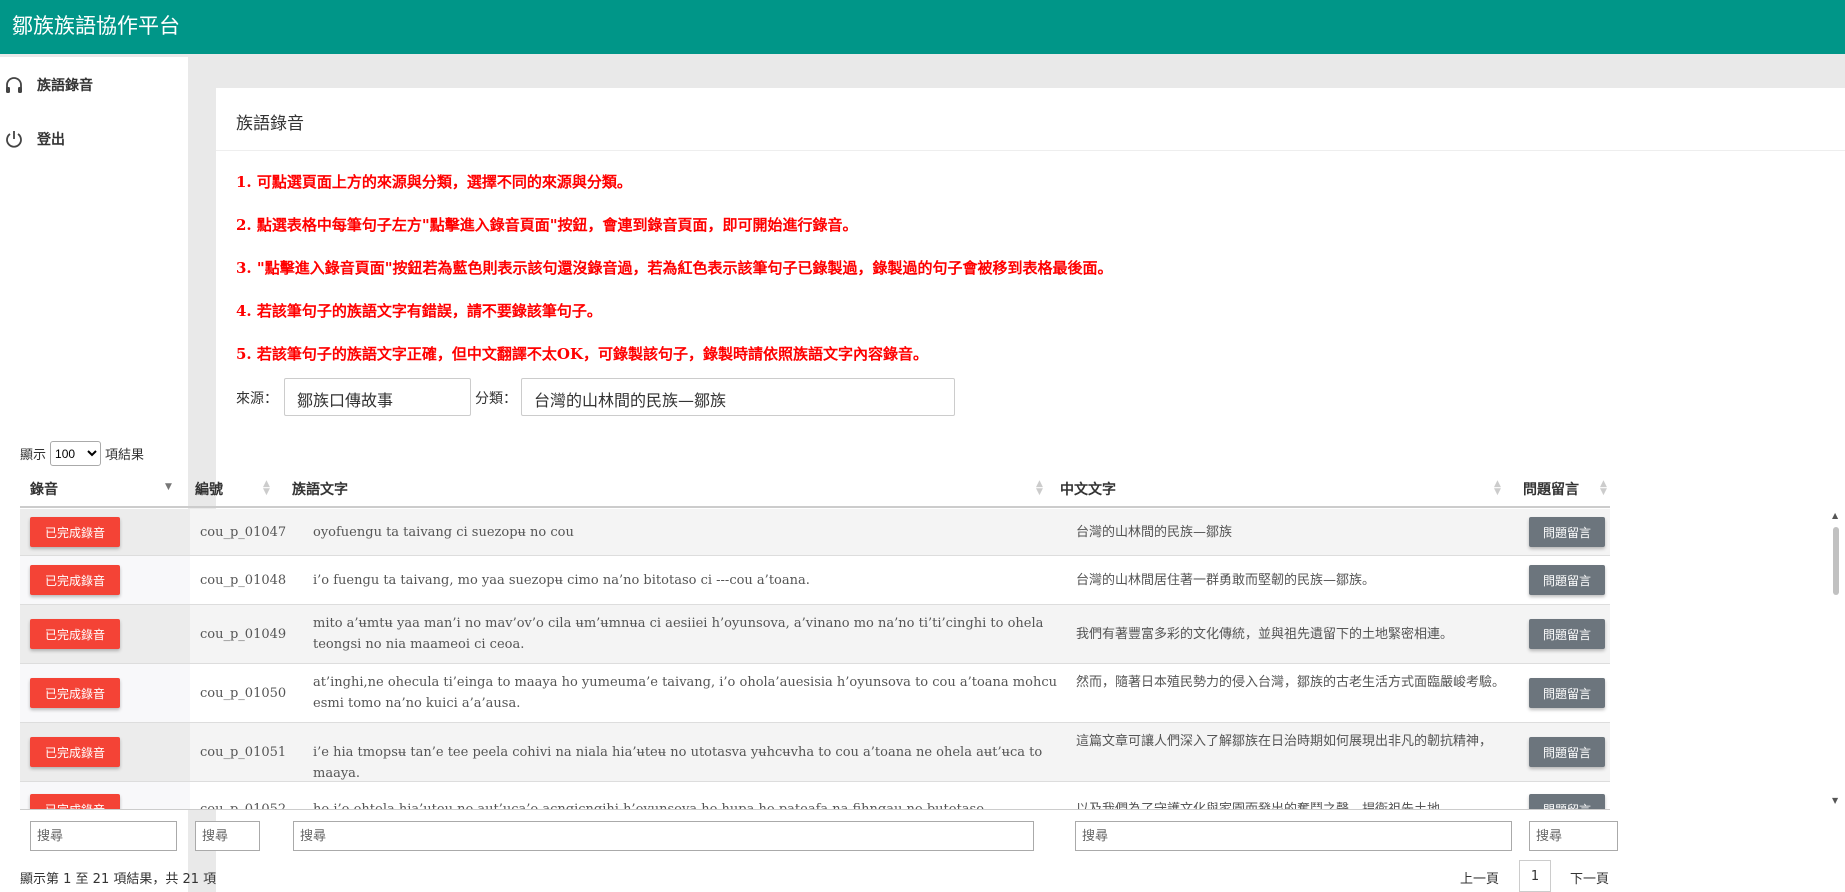 The image size is (1845, 892). What do you see at coordinates (103, 836) in the screenshot?
I see `search-recording-input` at bounding box center [103, 836].